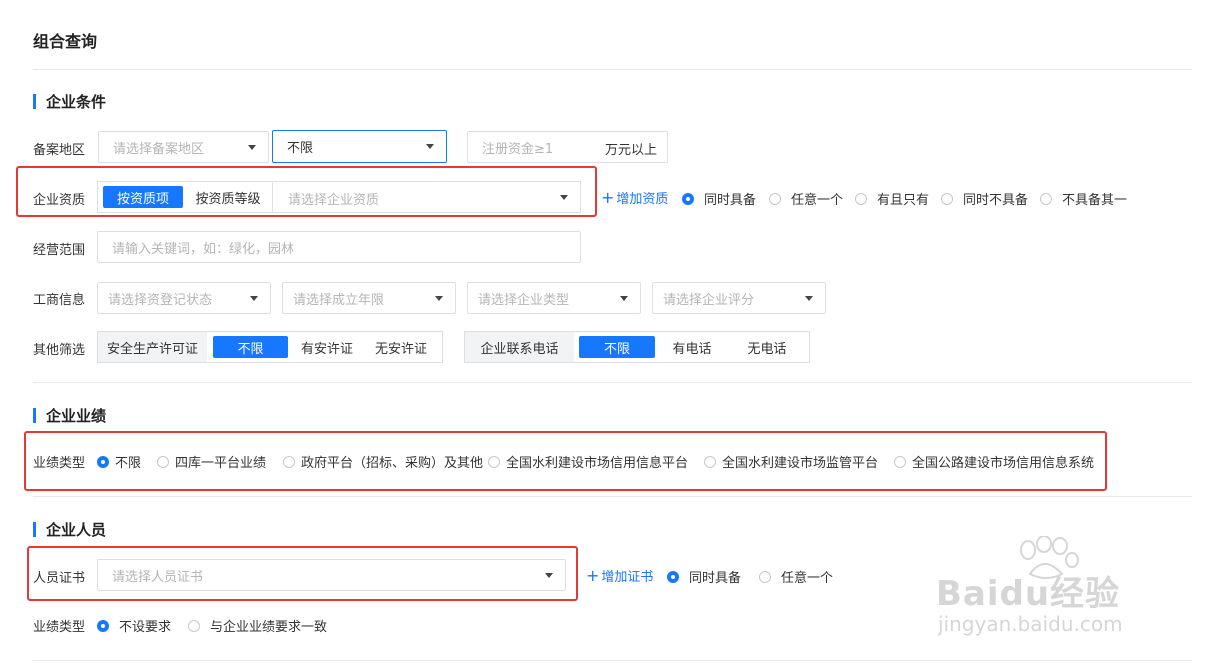  I want to click on other-label: 其他筛选, so click(59, 350).